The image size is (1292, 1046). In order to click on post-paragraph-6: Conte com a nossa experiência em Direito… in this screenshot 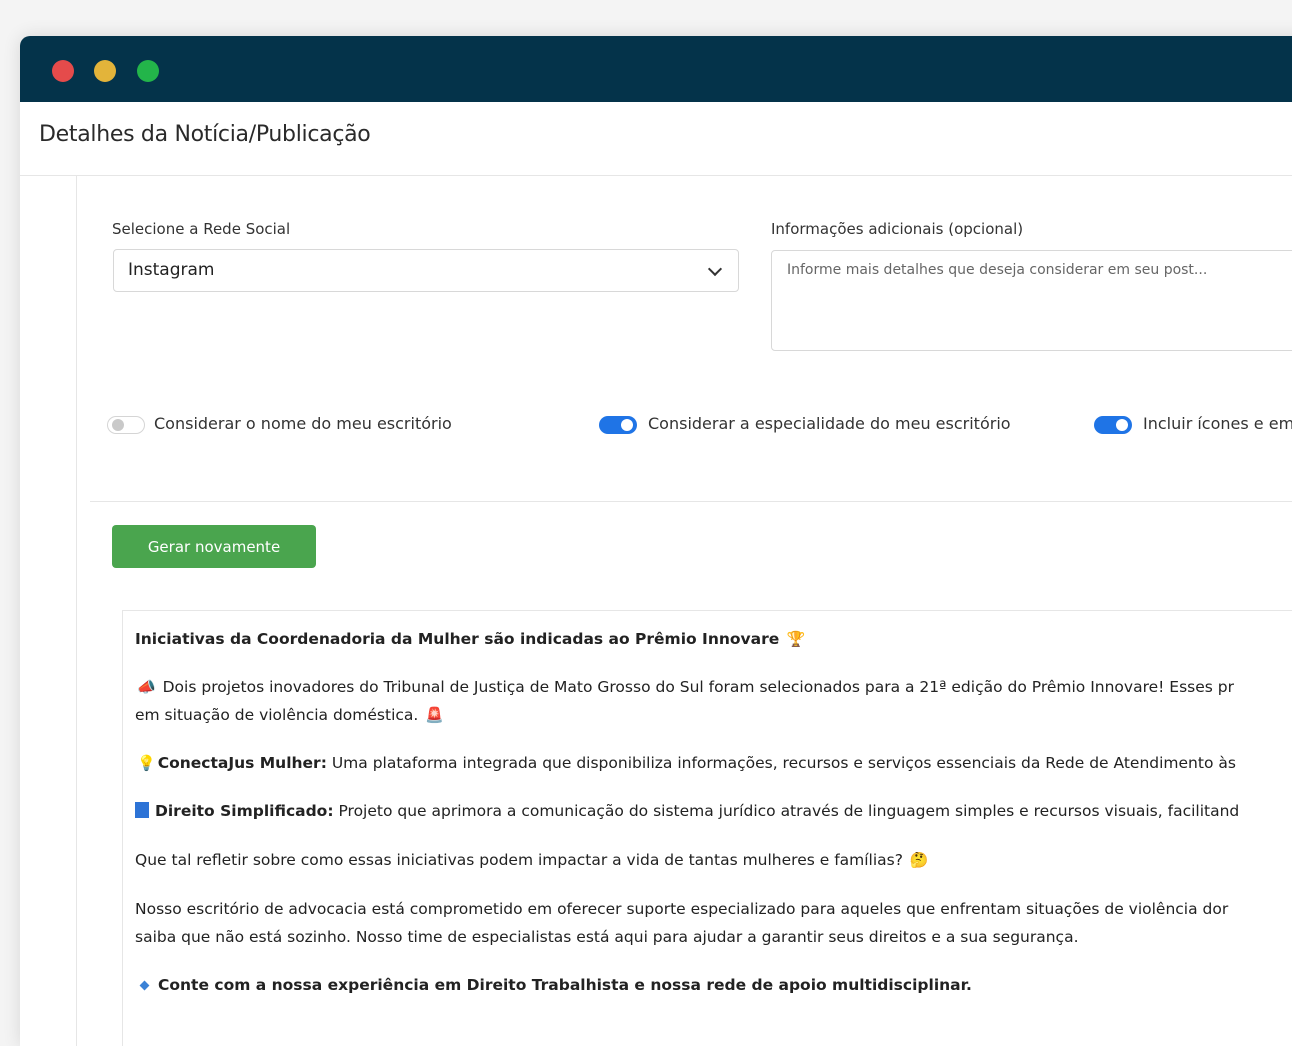, I will do `click(553, 985)`.